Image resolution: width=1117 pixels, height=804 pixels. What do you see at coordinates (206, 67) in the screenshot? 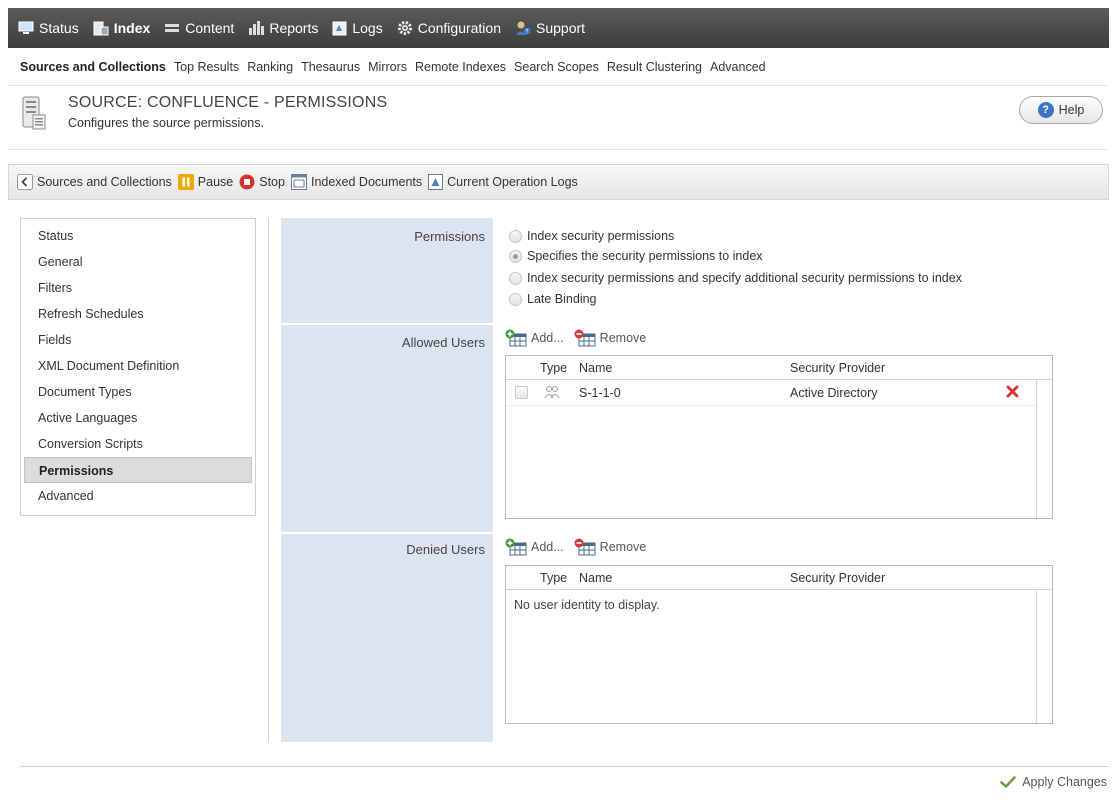
I see `subnav-top-results: Top Results` at bounding box center [206, 67].